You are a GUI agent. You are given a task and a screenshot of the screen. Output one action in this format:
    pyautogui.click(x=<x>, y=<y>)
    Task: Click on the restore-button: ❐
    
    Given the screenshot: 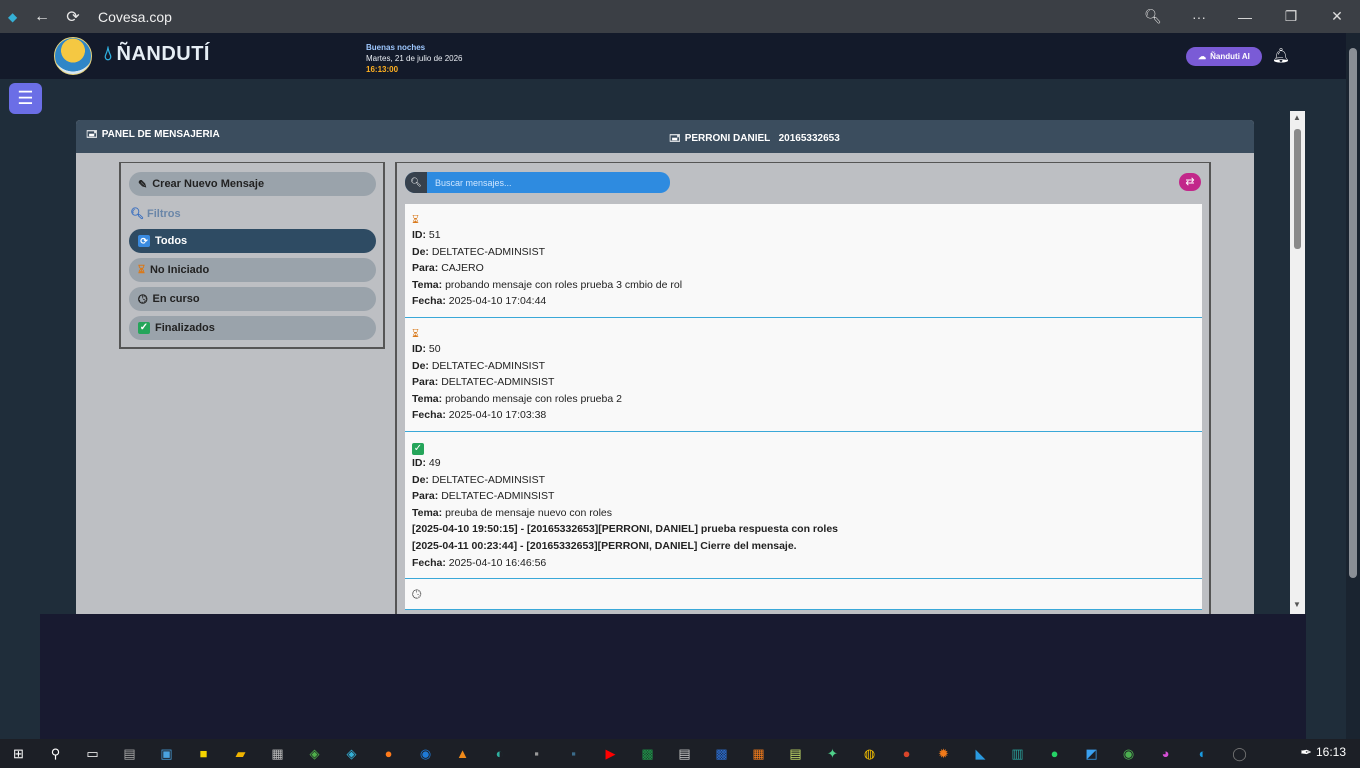 What is the action you would take?
    pyautogui.click(x=1291, y=16)
    